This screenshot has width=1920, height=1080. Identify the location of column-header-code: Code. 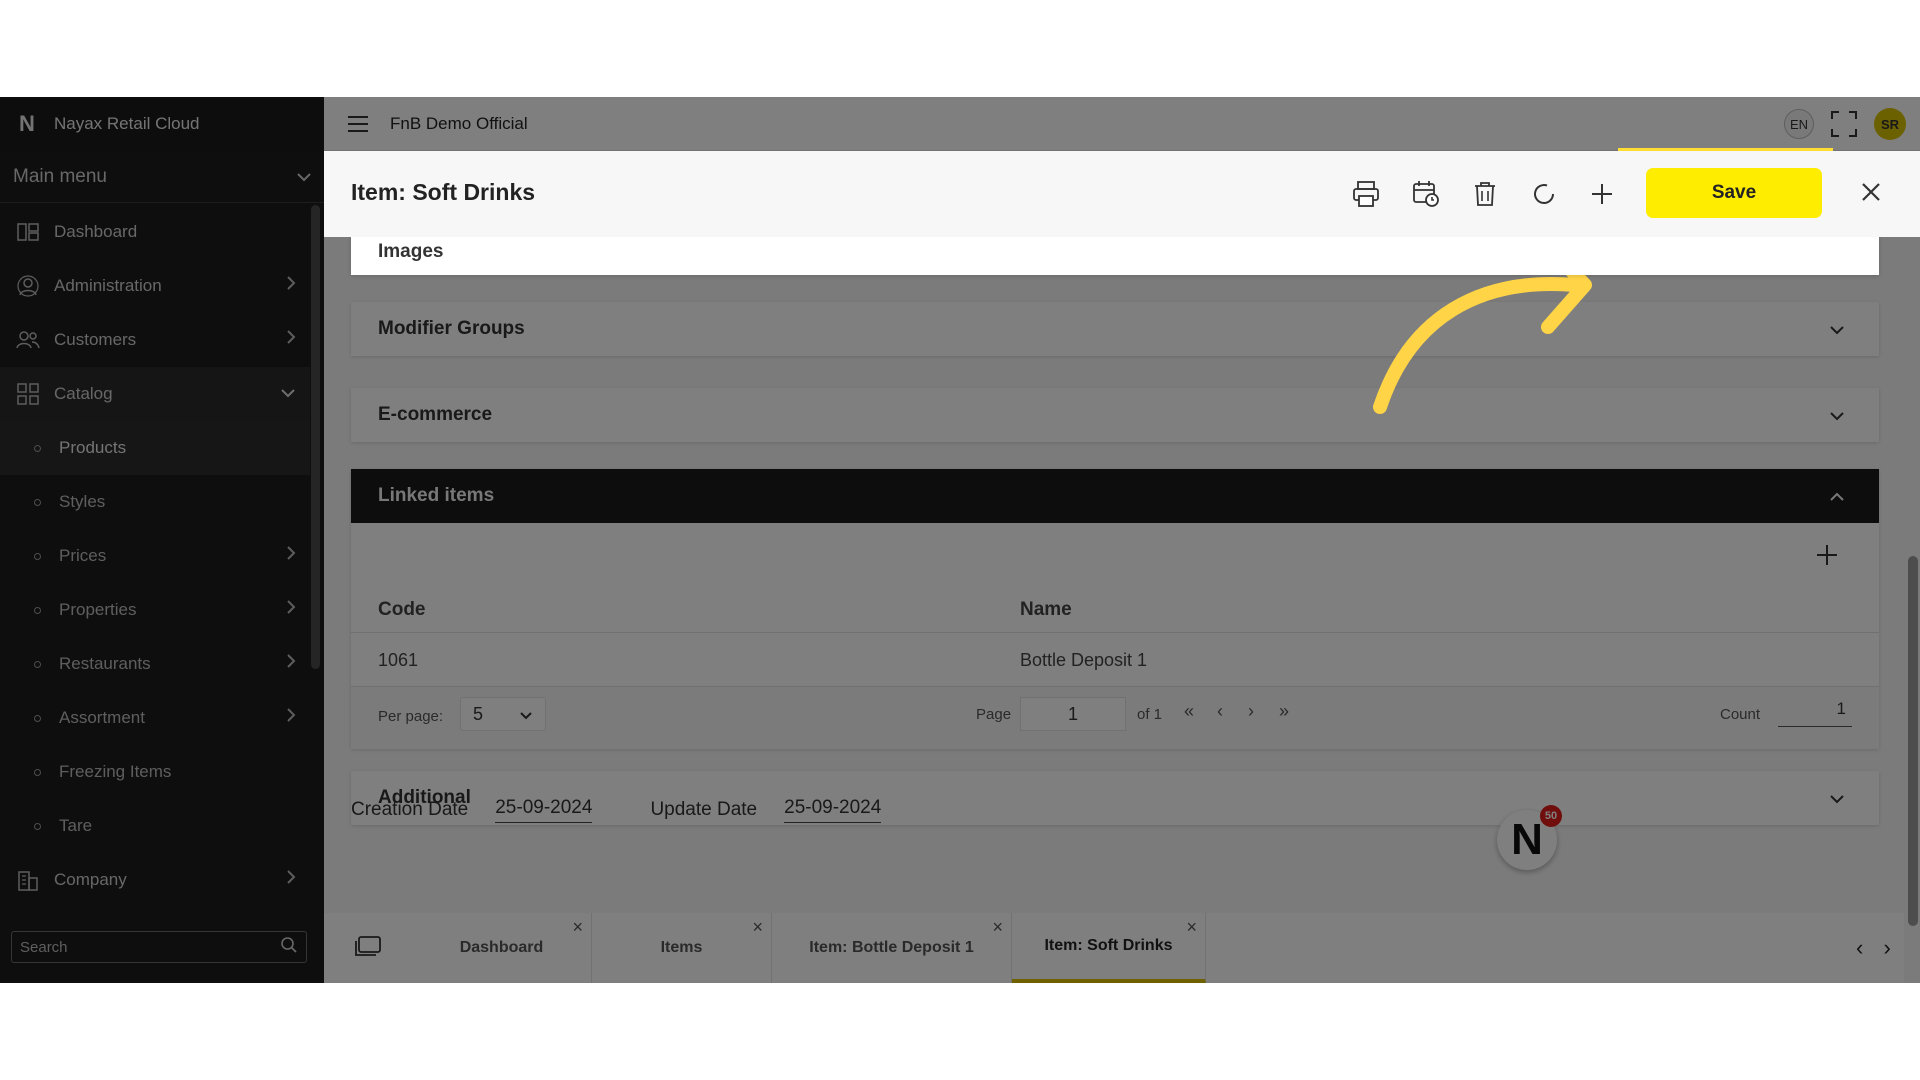
(402, 610).